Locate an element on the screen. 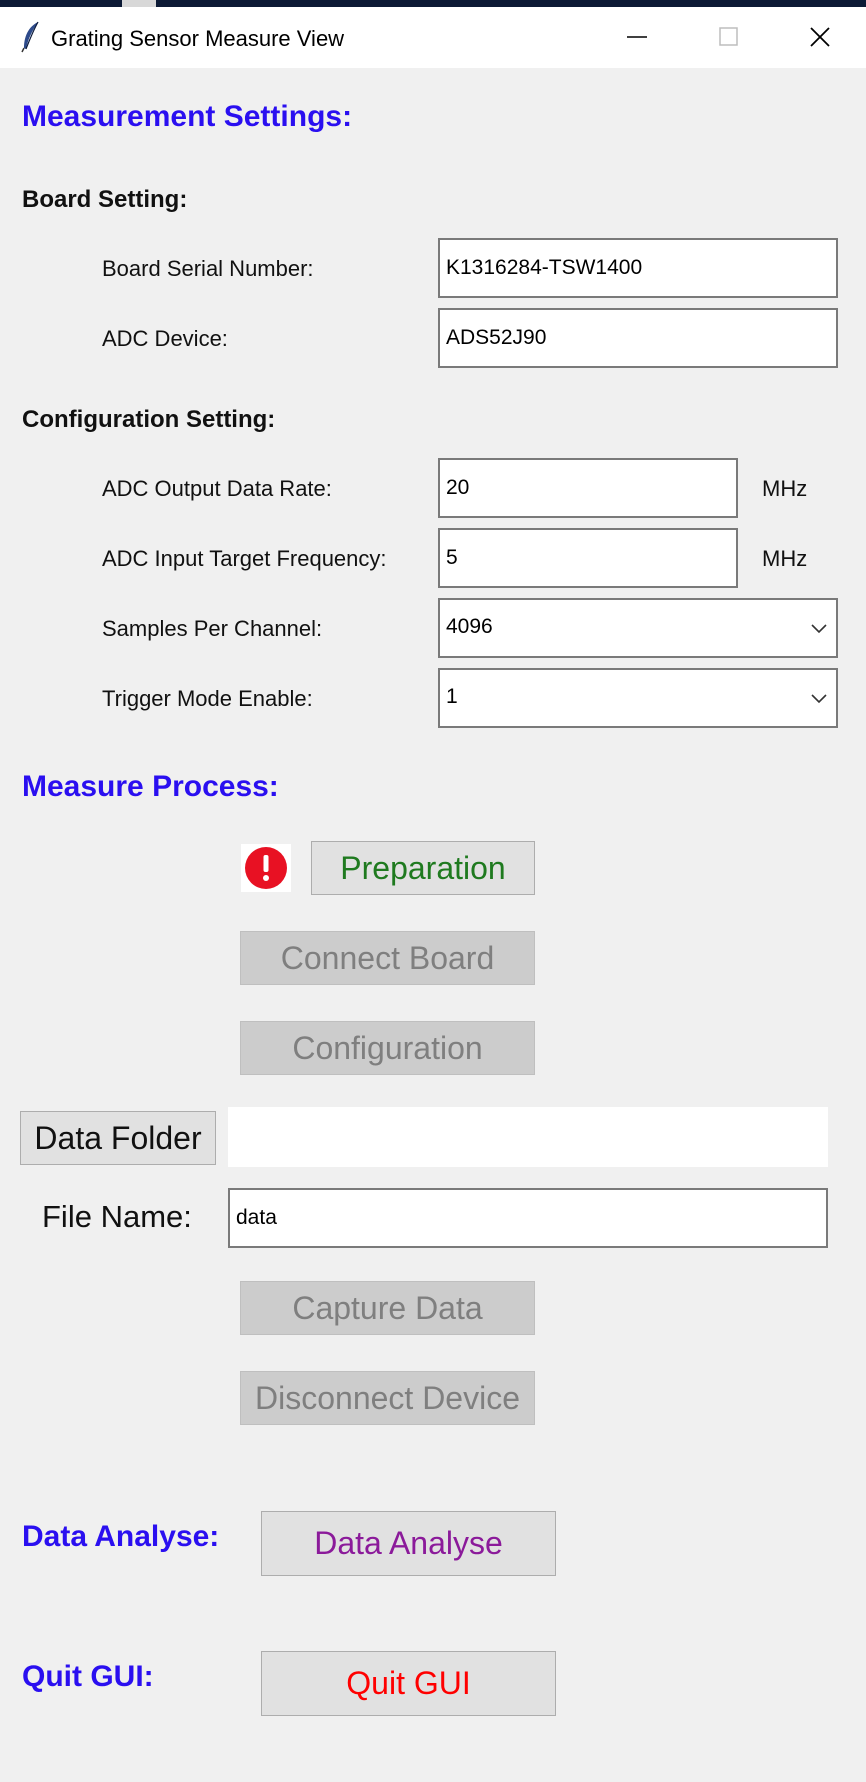 The width and height of the screenshot is (866, 1782). board-serial-label: Board Serial Number: is located at coordinates (208, 268).